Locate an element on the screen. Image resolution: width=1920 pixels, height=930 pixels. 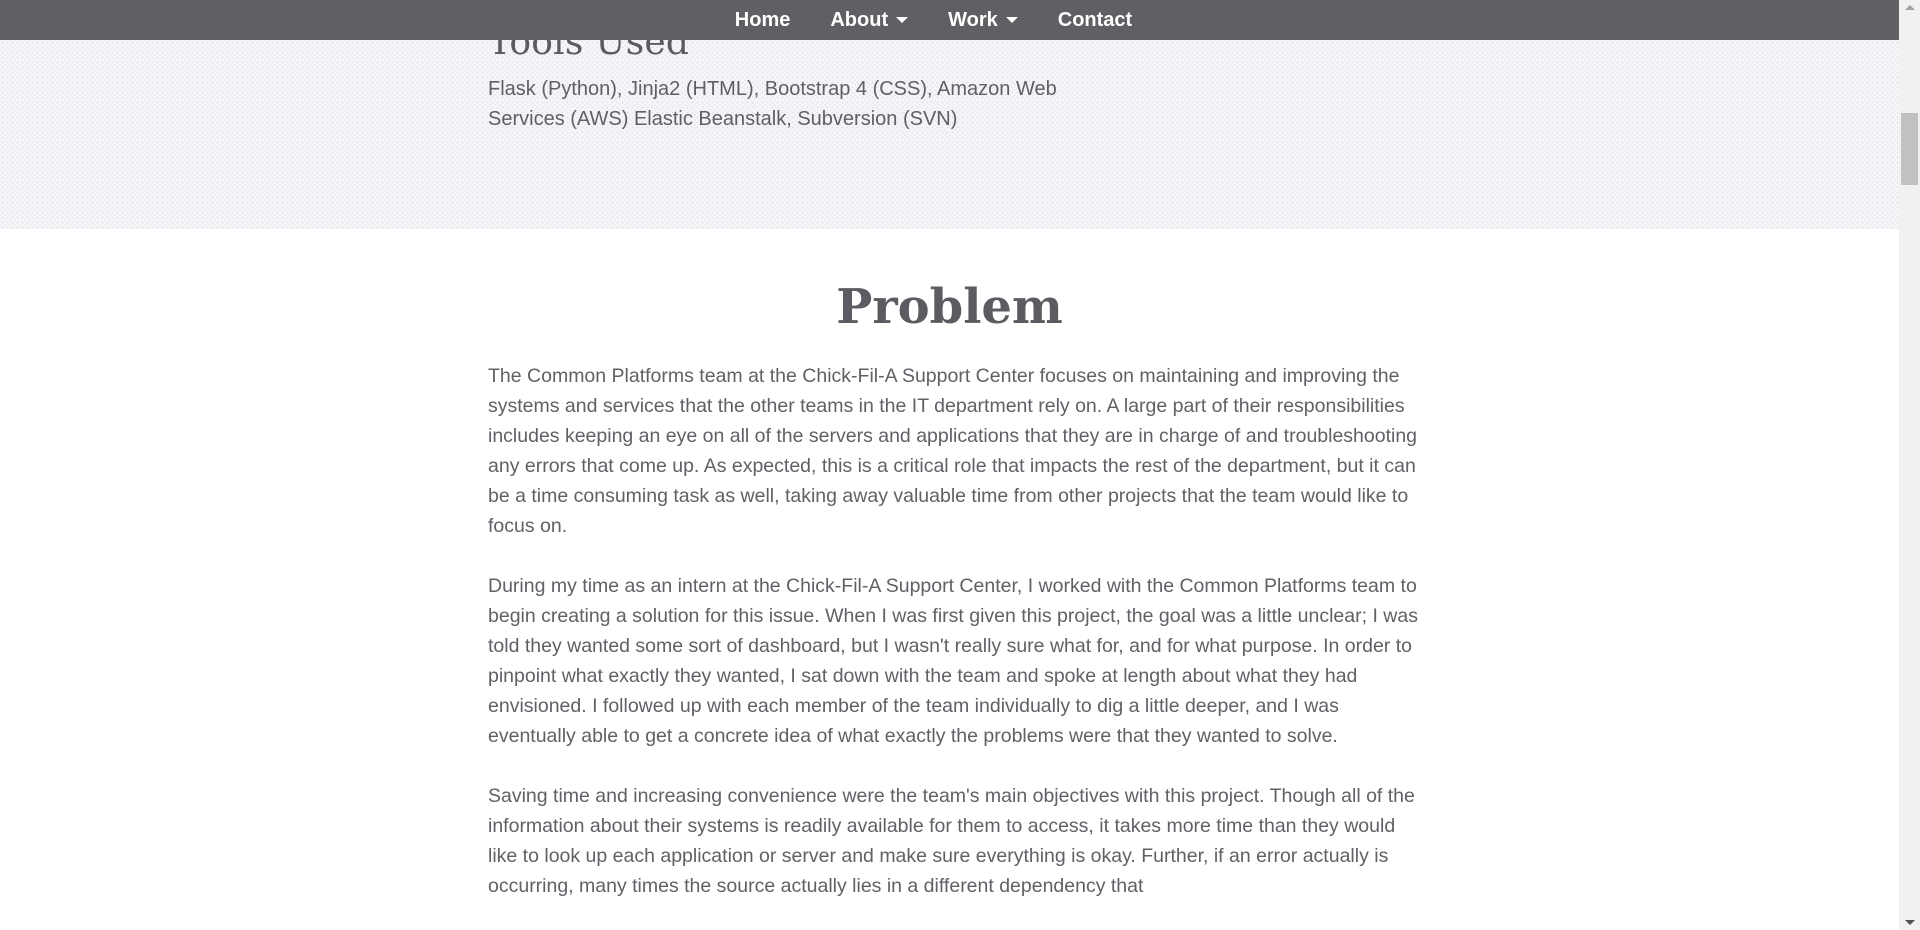
nav-label-home: Home is located at coordinates (762, 19).